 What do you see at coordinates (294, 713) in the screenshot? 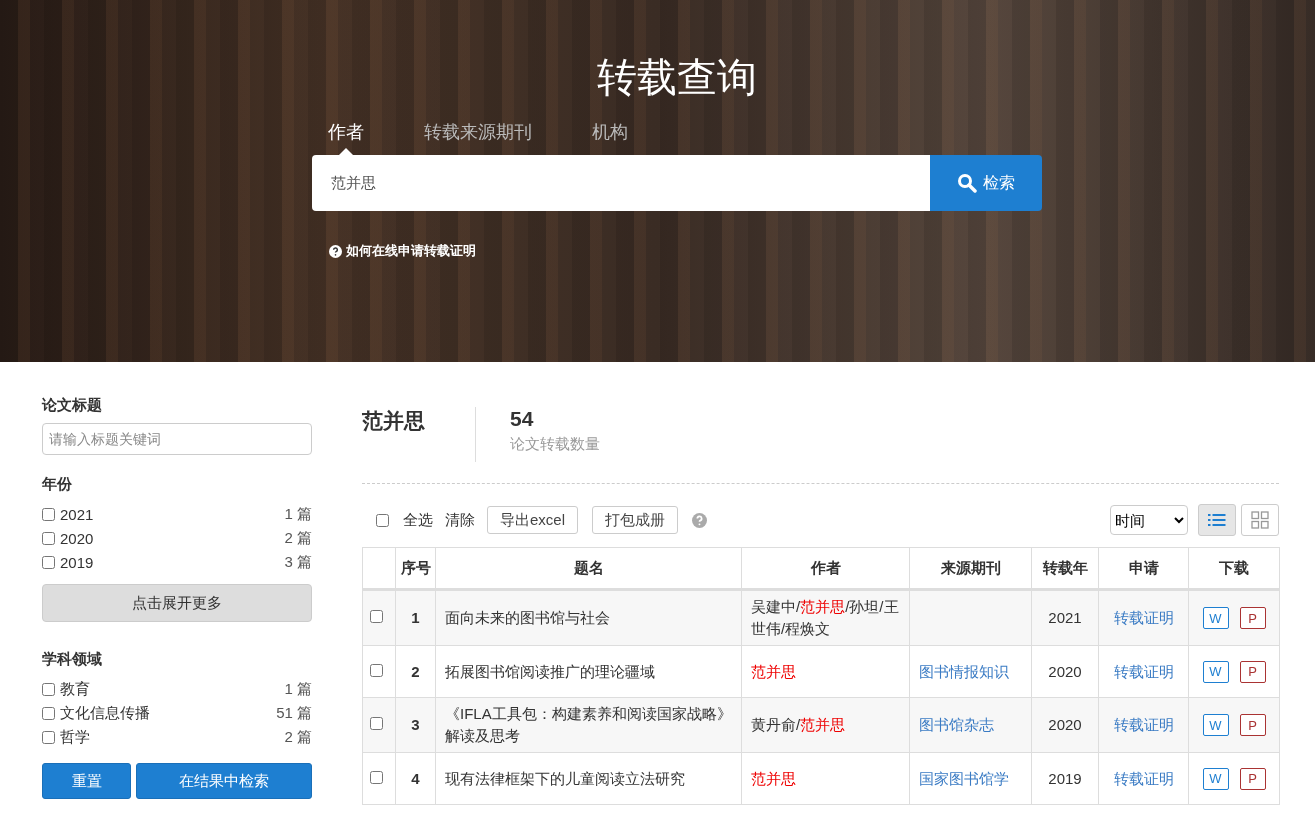
I see `filter-count: 51 篇` at bounding box center [294, 713].